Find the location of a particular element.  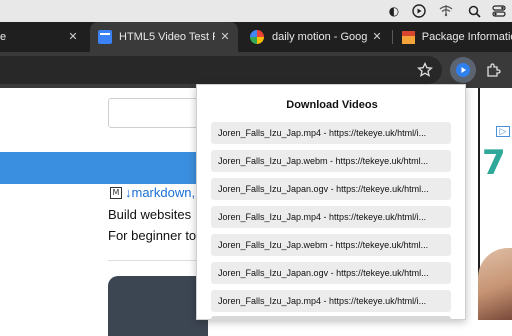

play-extension-icon is located at coordinates (463, 70).